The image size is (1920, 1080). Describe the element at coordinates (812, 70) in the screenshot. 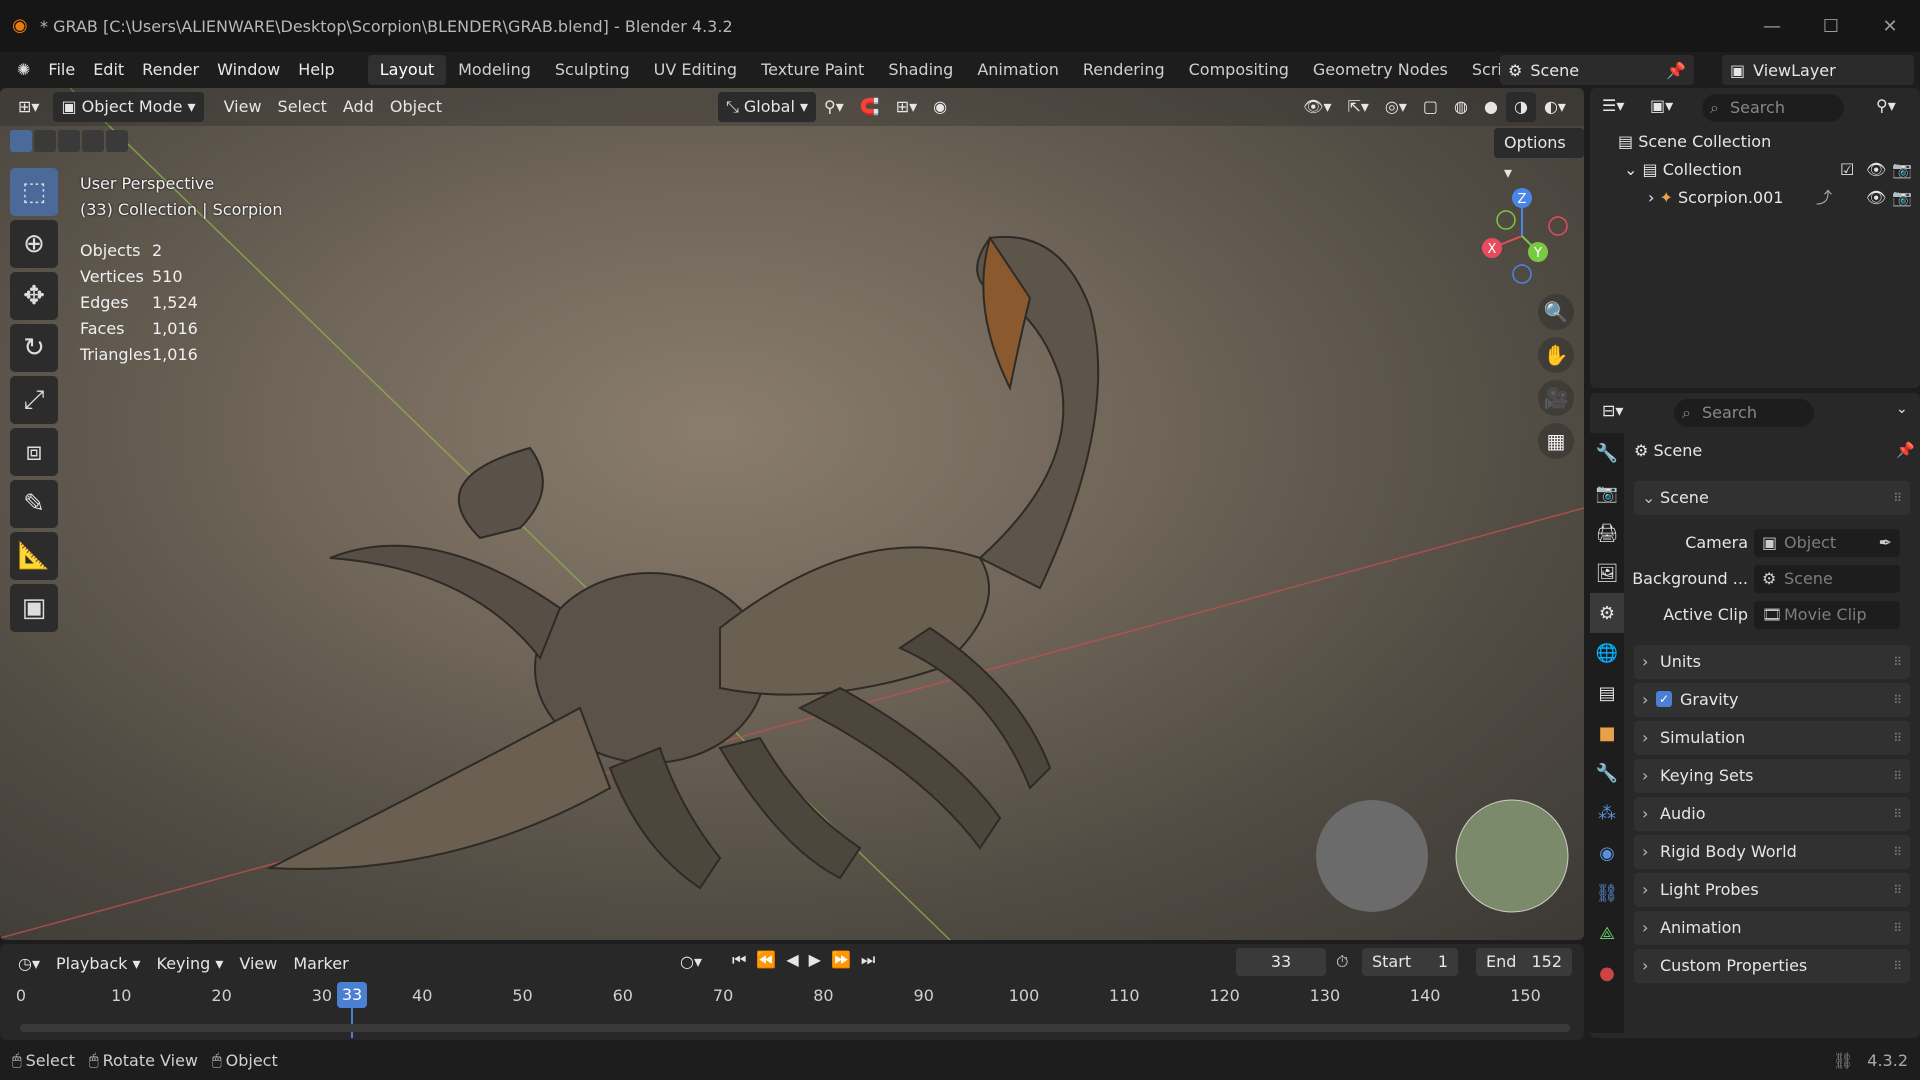

I see `tab-texture-paint: Texture Paint` at that location.